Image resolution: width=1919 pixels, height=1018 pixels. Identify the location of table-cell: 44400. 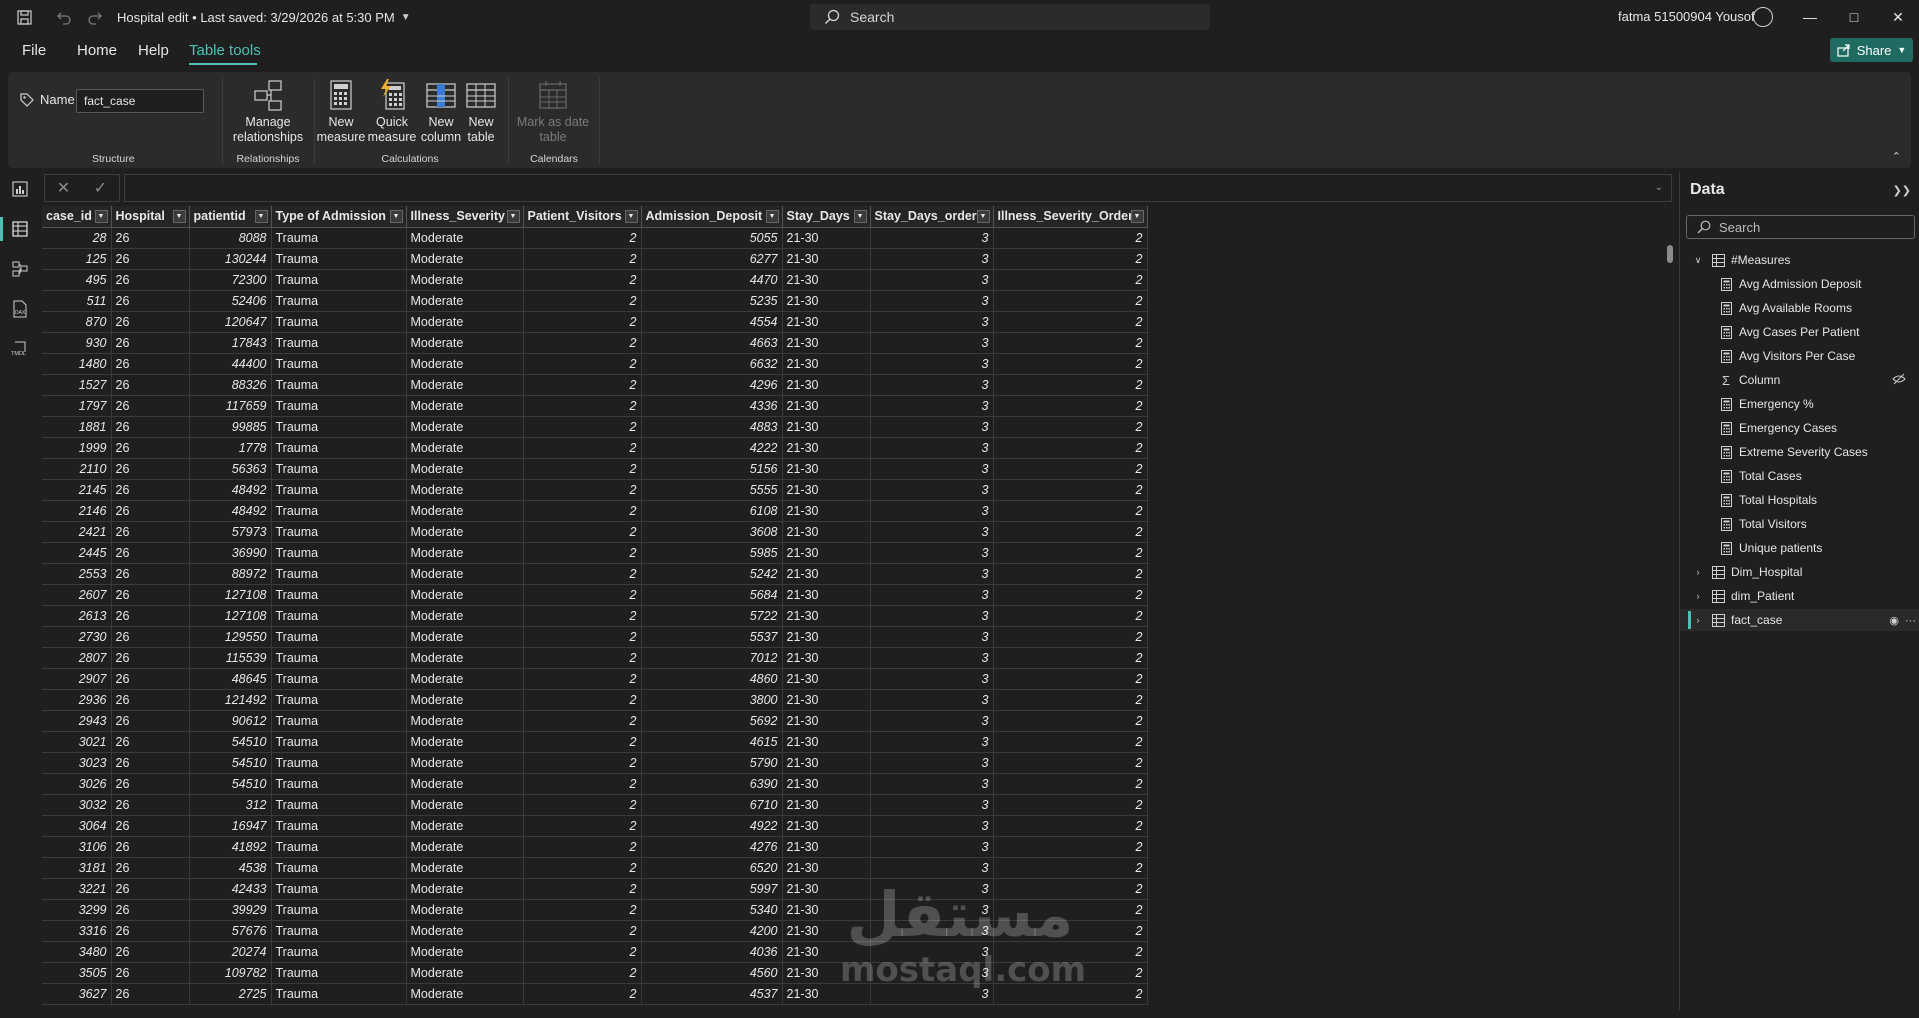
(230, 364).